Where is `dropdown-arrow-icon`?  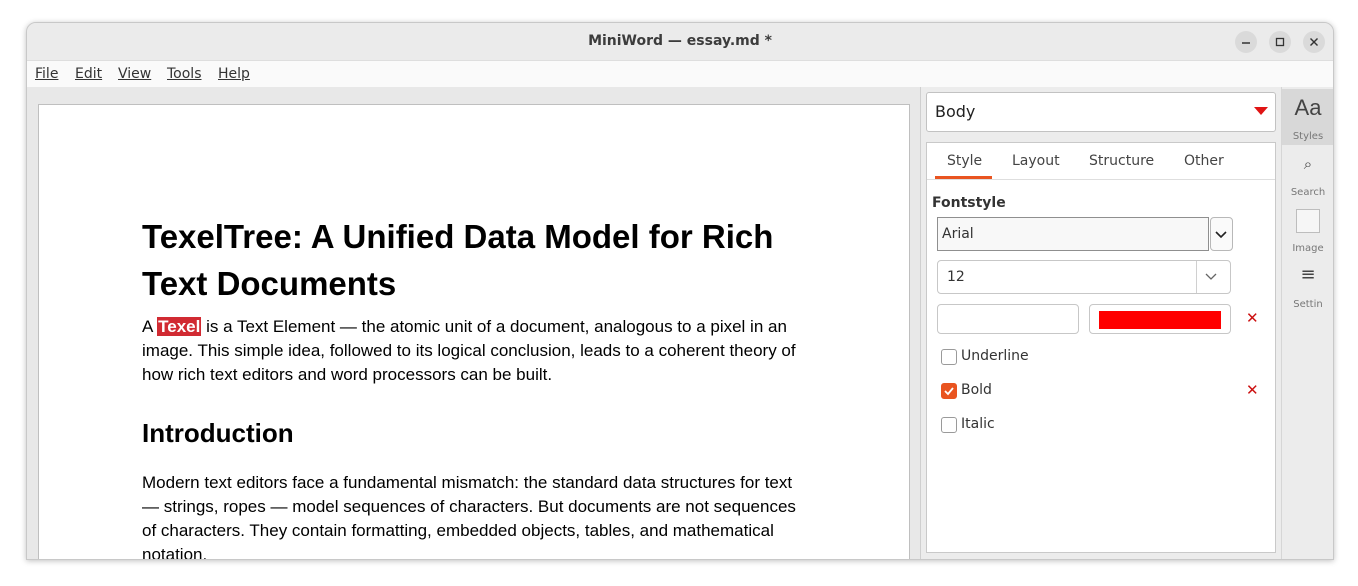
dropdown-arrow-icon is located at coordinates (1261, 111).